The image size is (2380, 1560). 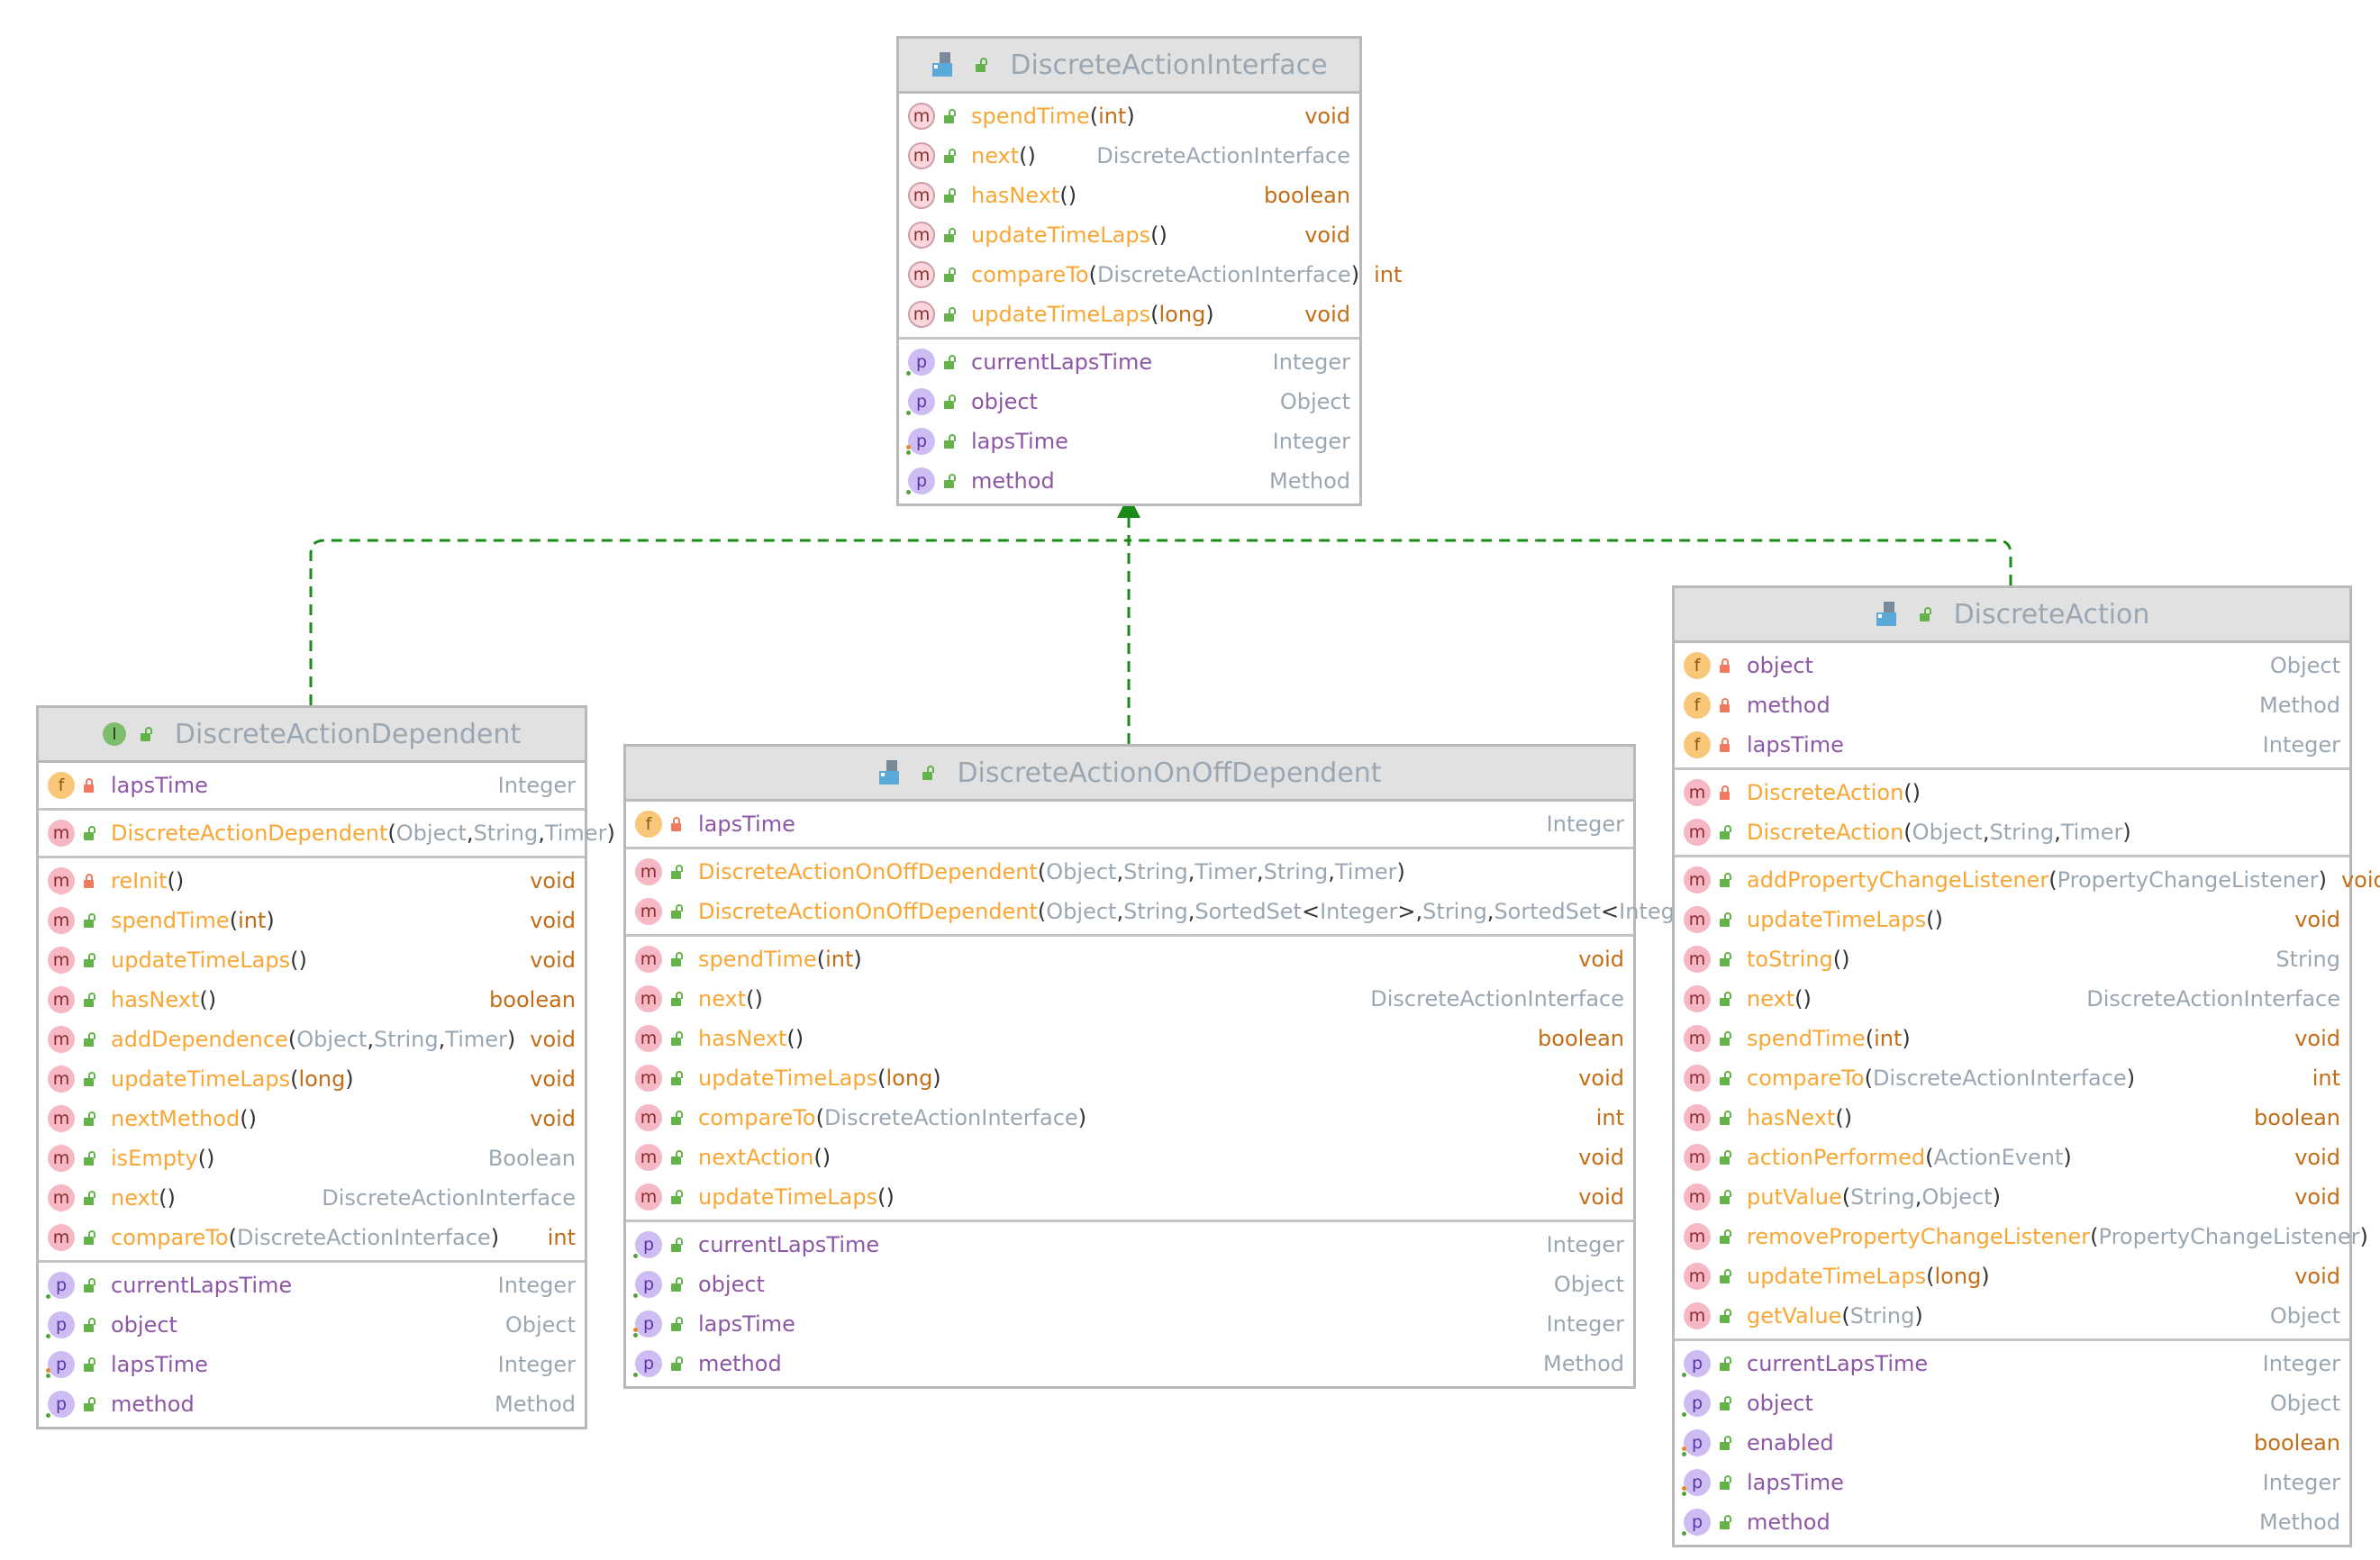 I want to click on method-name: DiscreteAction, so click(x=1826, y=832).